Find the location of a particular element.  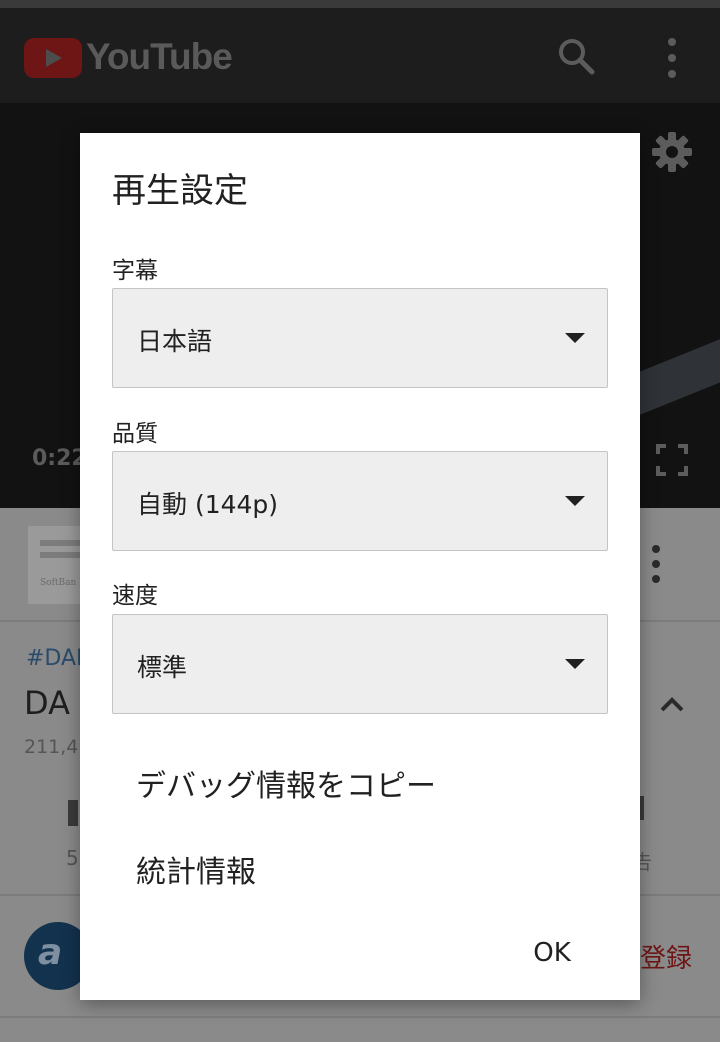

status-bar is located at coordinates (360, 4).